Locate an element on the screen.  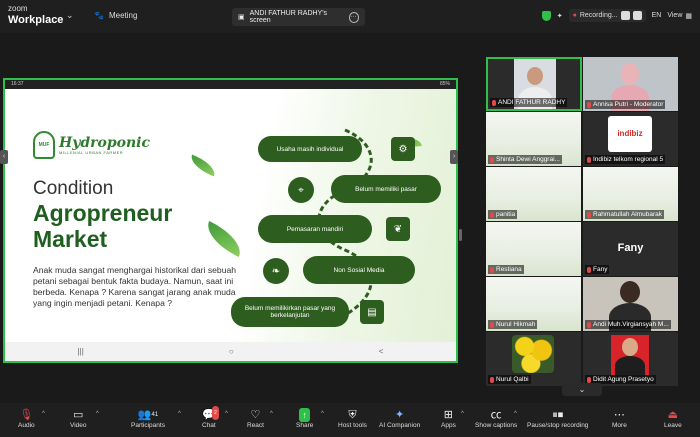
participant-tile: Nurul Qalbi is located at coordinates (533, 359).